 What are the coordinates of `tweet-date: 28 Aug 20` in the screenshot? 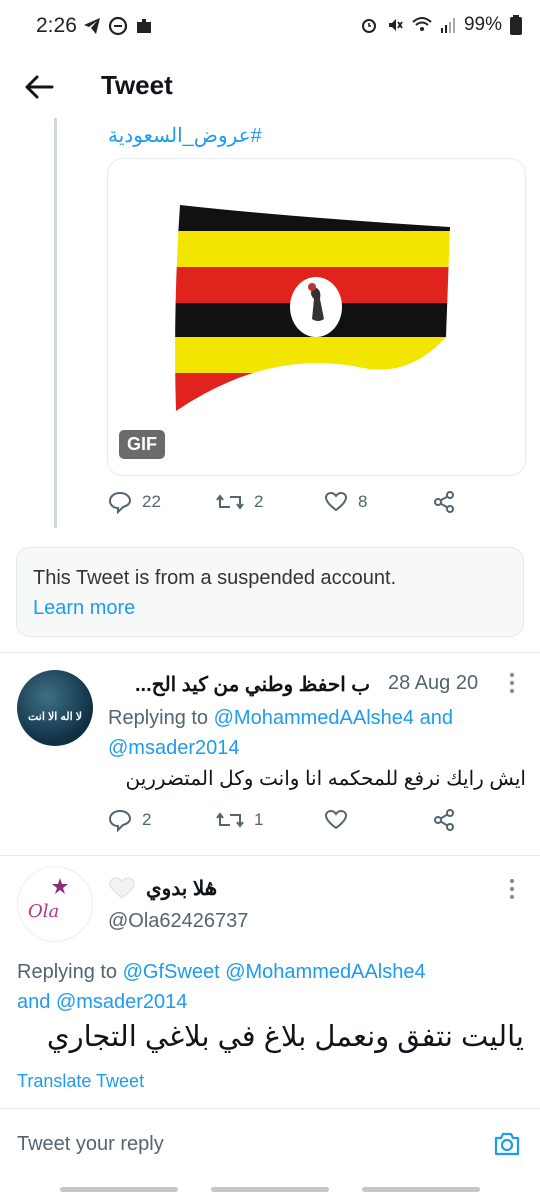 It's located at (433, 683).